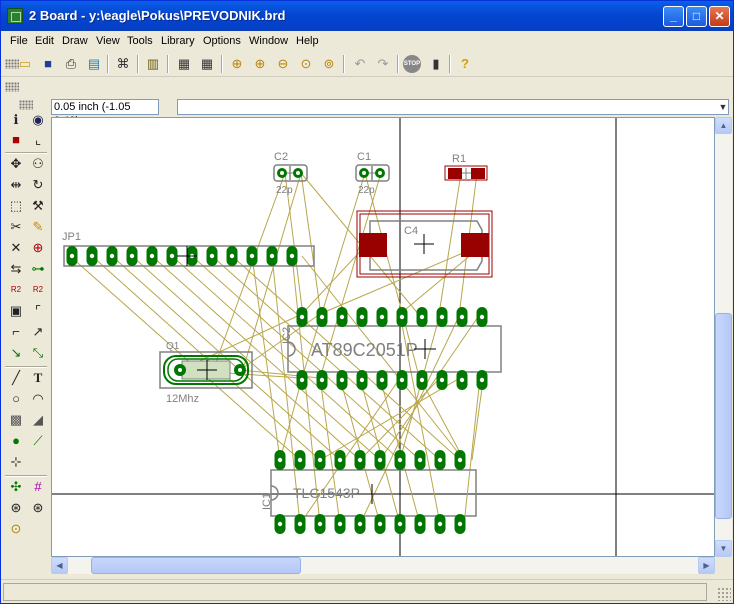 The height and width of the screenshot is (604, 734). What do you see at coordinates (38, 487) in the screenshot?
I see `autorouter-icon: #` at bounding box center [38, 487].